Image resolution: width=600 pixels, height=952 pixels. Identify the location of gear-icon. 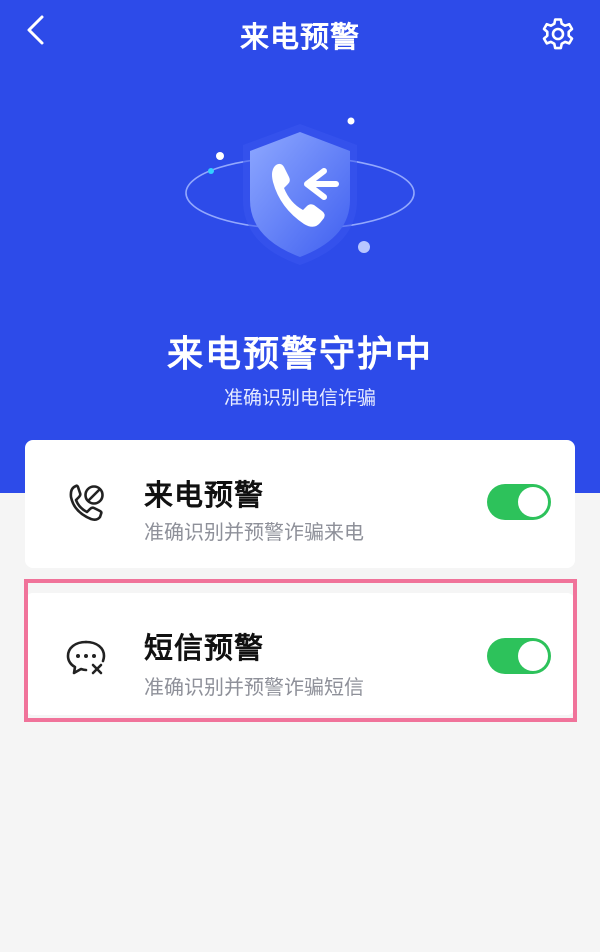
(558, 34).